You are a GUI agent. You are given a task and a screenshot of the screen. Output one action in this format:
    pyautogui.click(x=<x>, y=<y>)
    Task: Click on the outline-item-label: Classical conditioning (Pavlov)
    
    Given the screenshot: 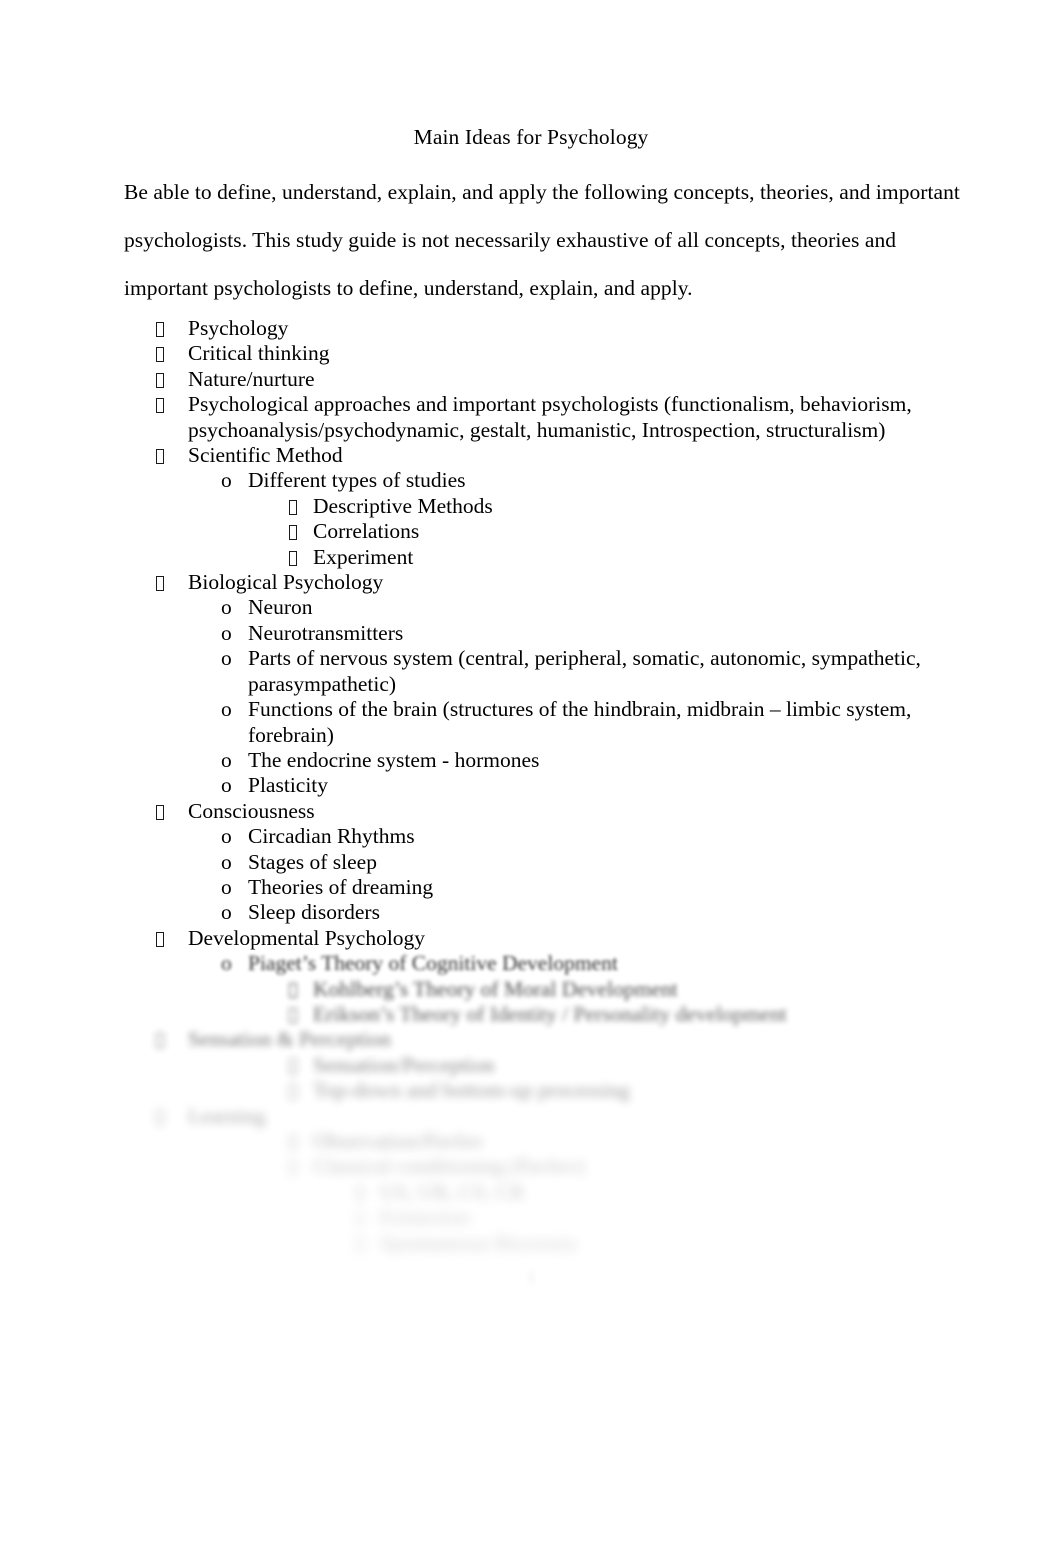 What is the action you would take?
    pyautogui.click(x=449, y=1166)
    